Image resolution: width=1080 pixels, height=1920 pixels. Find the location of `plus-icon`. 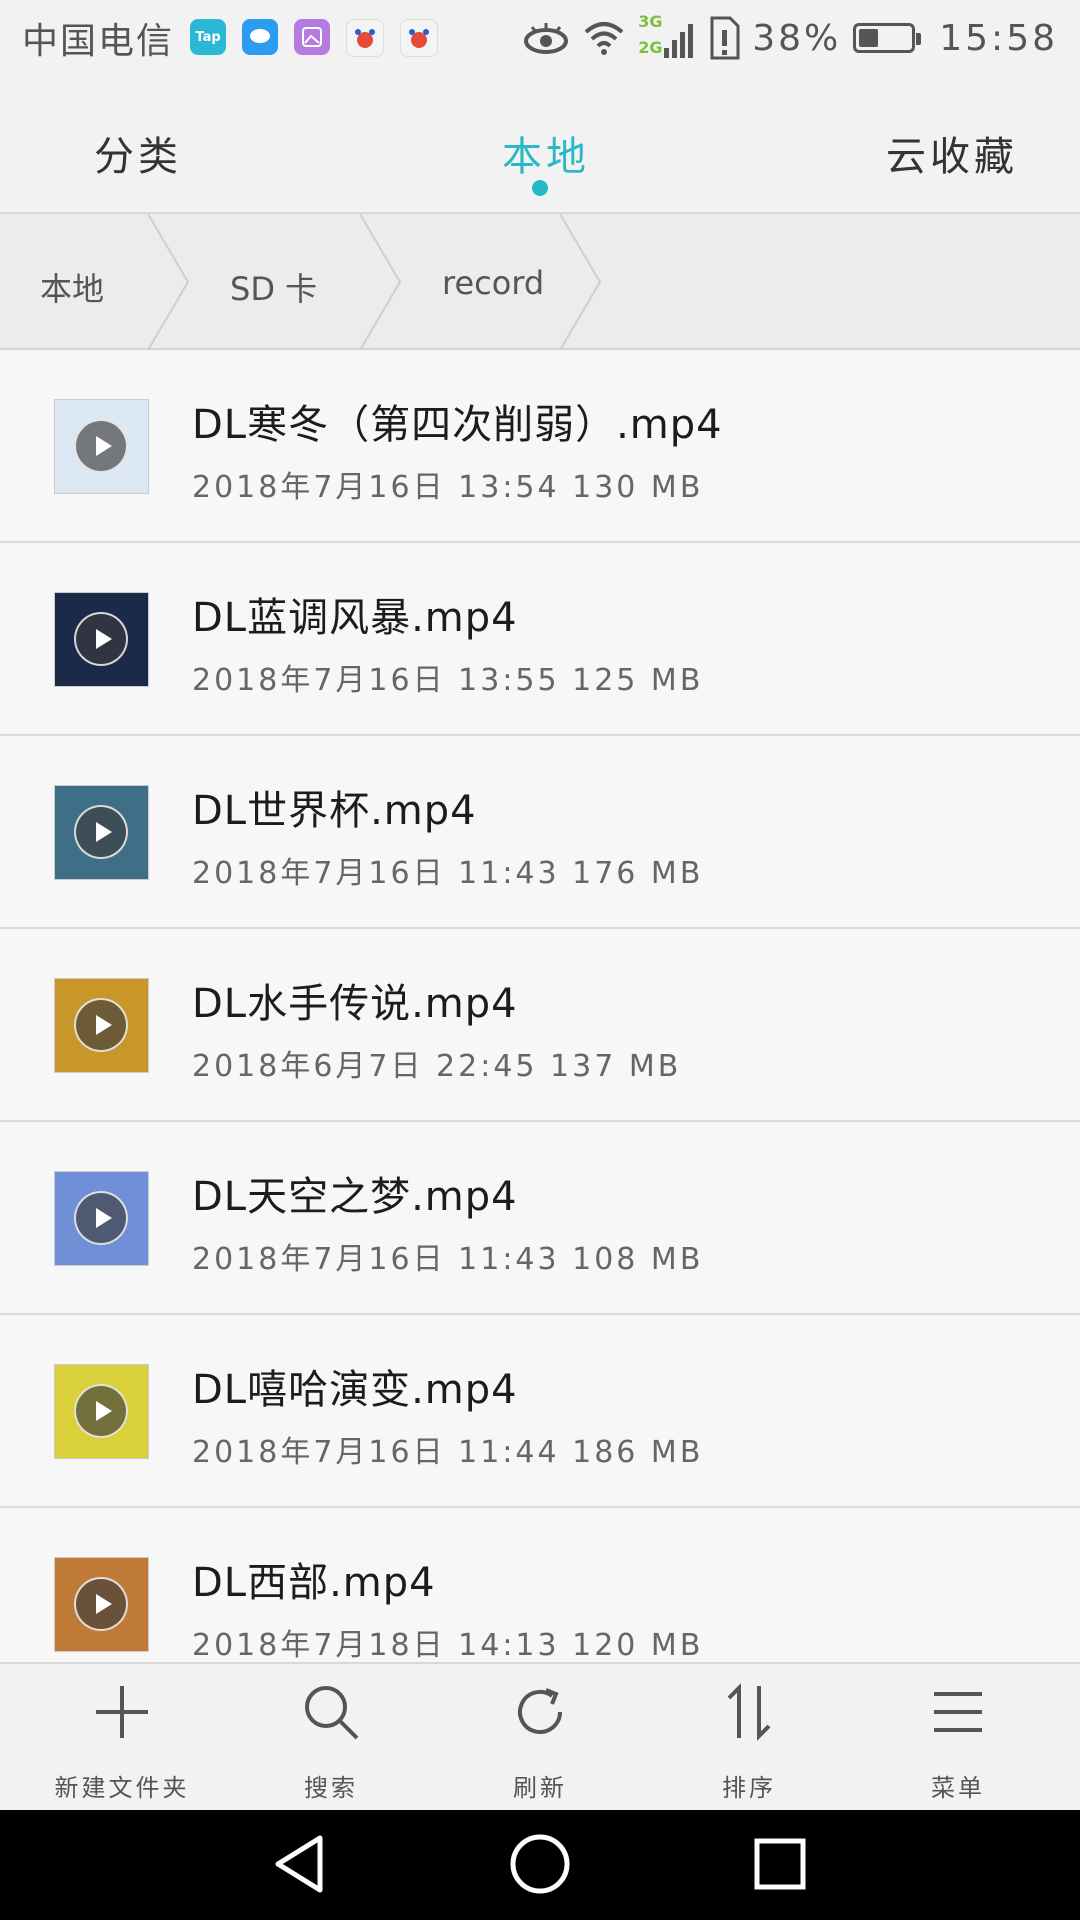

plus-icon is located at coordinates (122, 1712).